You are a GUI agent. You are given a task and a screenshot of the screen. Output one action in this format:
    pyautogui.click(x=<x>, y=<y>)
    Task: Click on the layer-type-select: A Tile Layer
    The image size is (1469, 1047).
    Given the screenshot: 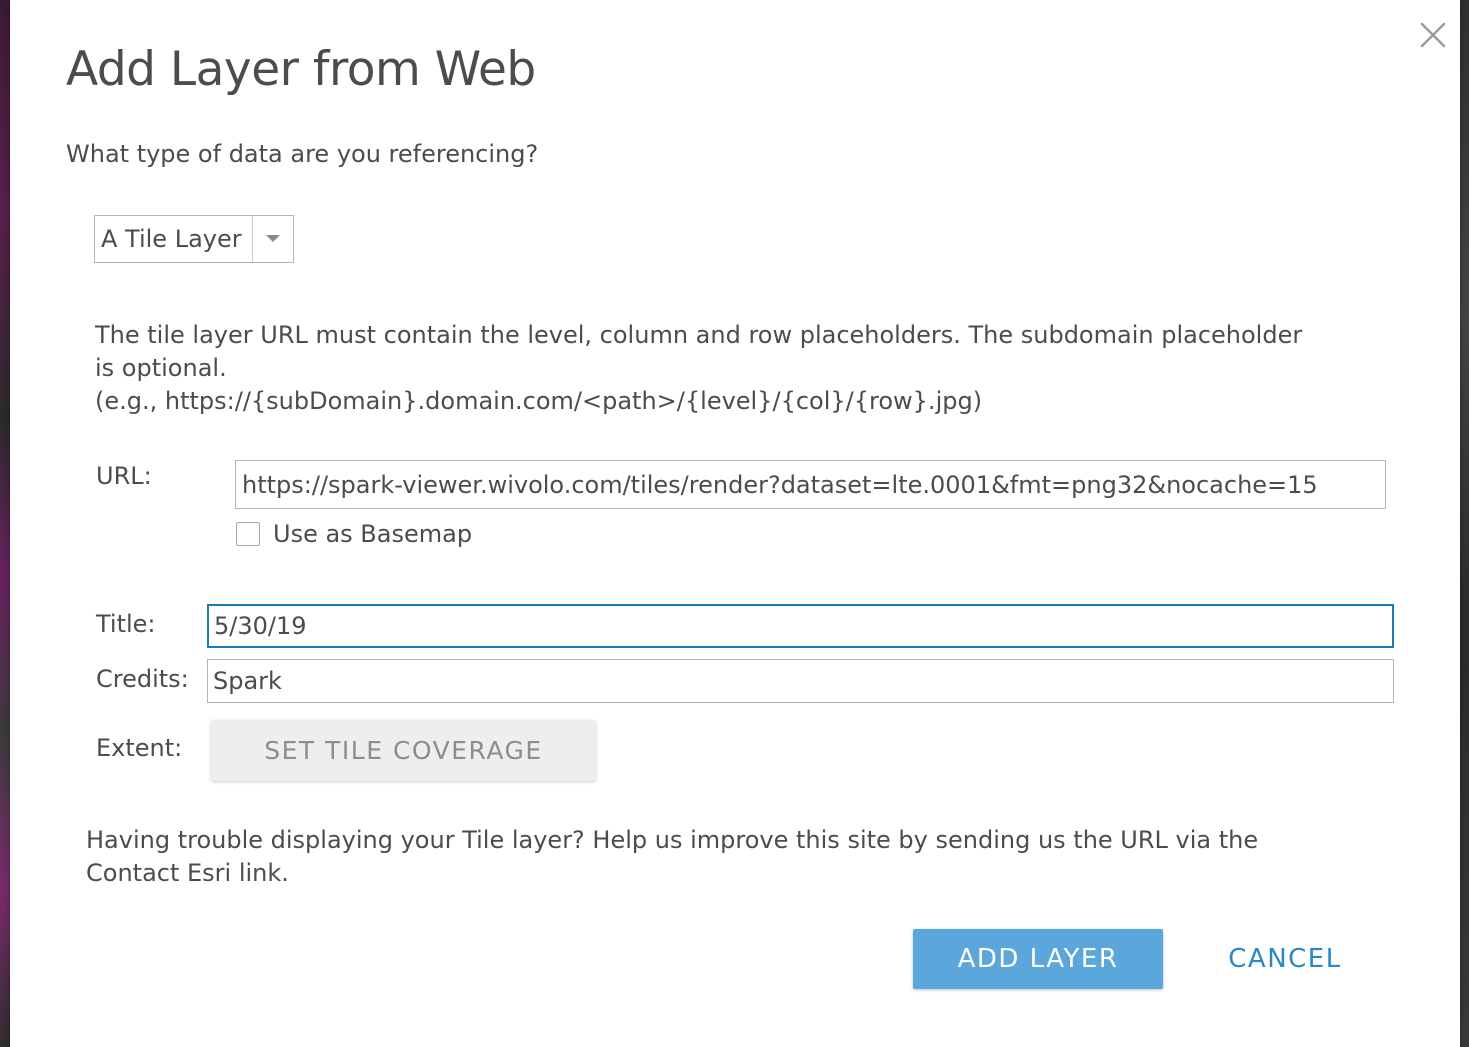 What is the action you would take?
    pyautogui.click(x=194, y=239)
    